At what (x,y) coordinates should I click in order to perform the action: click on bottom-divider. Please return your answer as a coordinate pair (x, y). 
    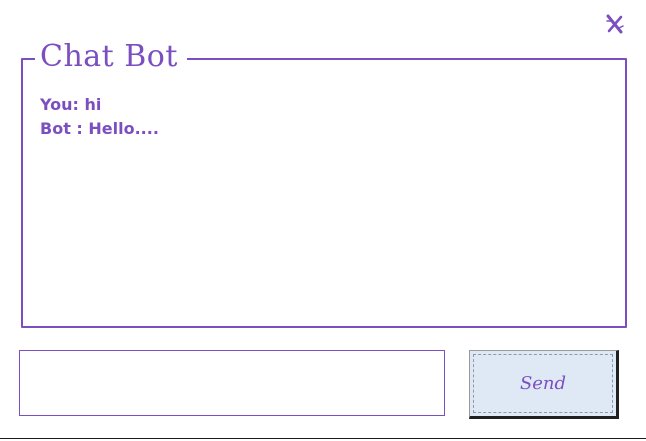
    Looking at the image, I should click on (323, 438).